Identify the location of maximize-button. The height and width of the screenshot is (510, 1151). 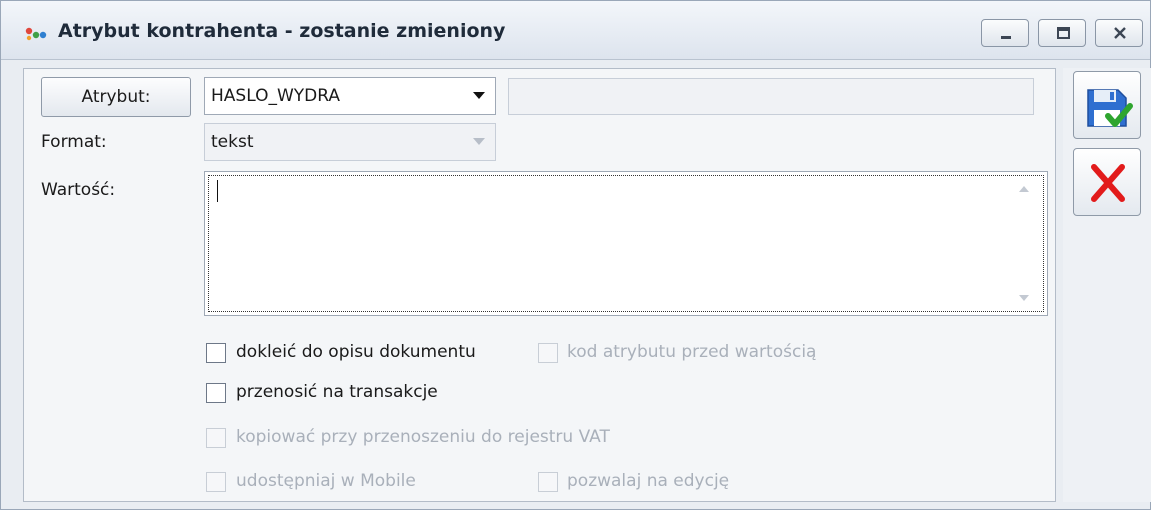
(1062, 33).